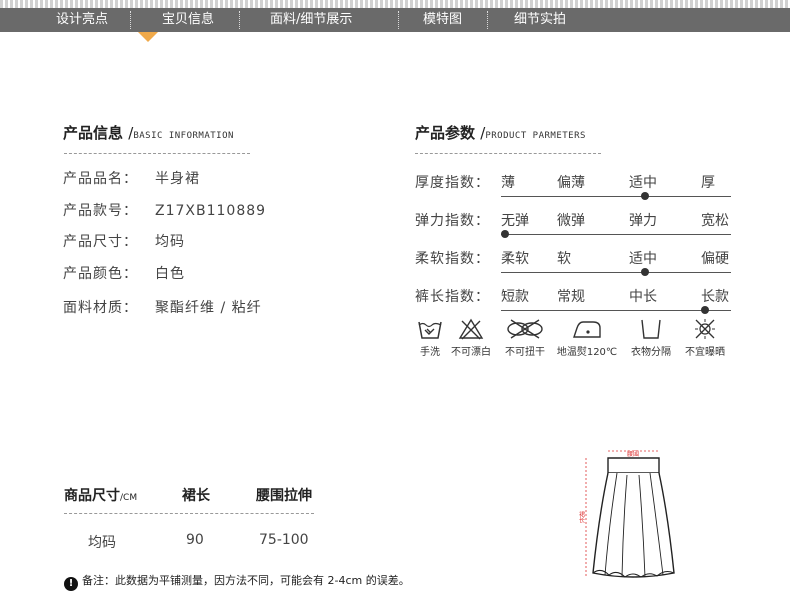 This screenshot has height=599, width=790. I want to click on param-row: 裤长指数： 短款 常规 中长 长款, so click(573, 301).